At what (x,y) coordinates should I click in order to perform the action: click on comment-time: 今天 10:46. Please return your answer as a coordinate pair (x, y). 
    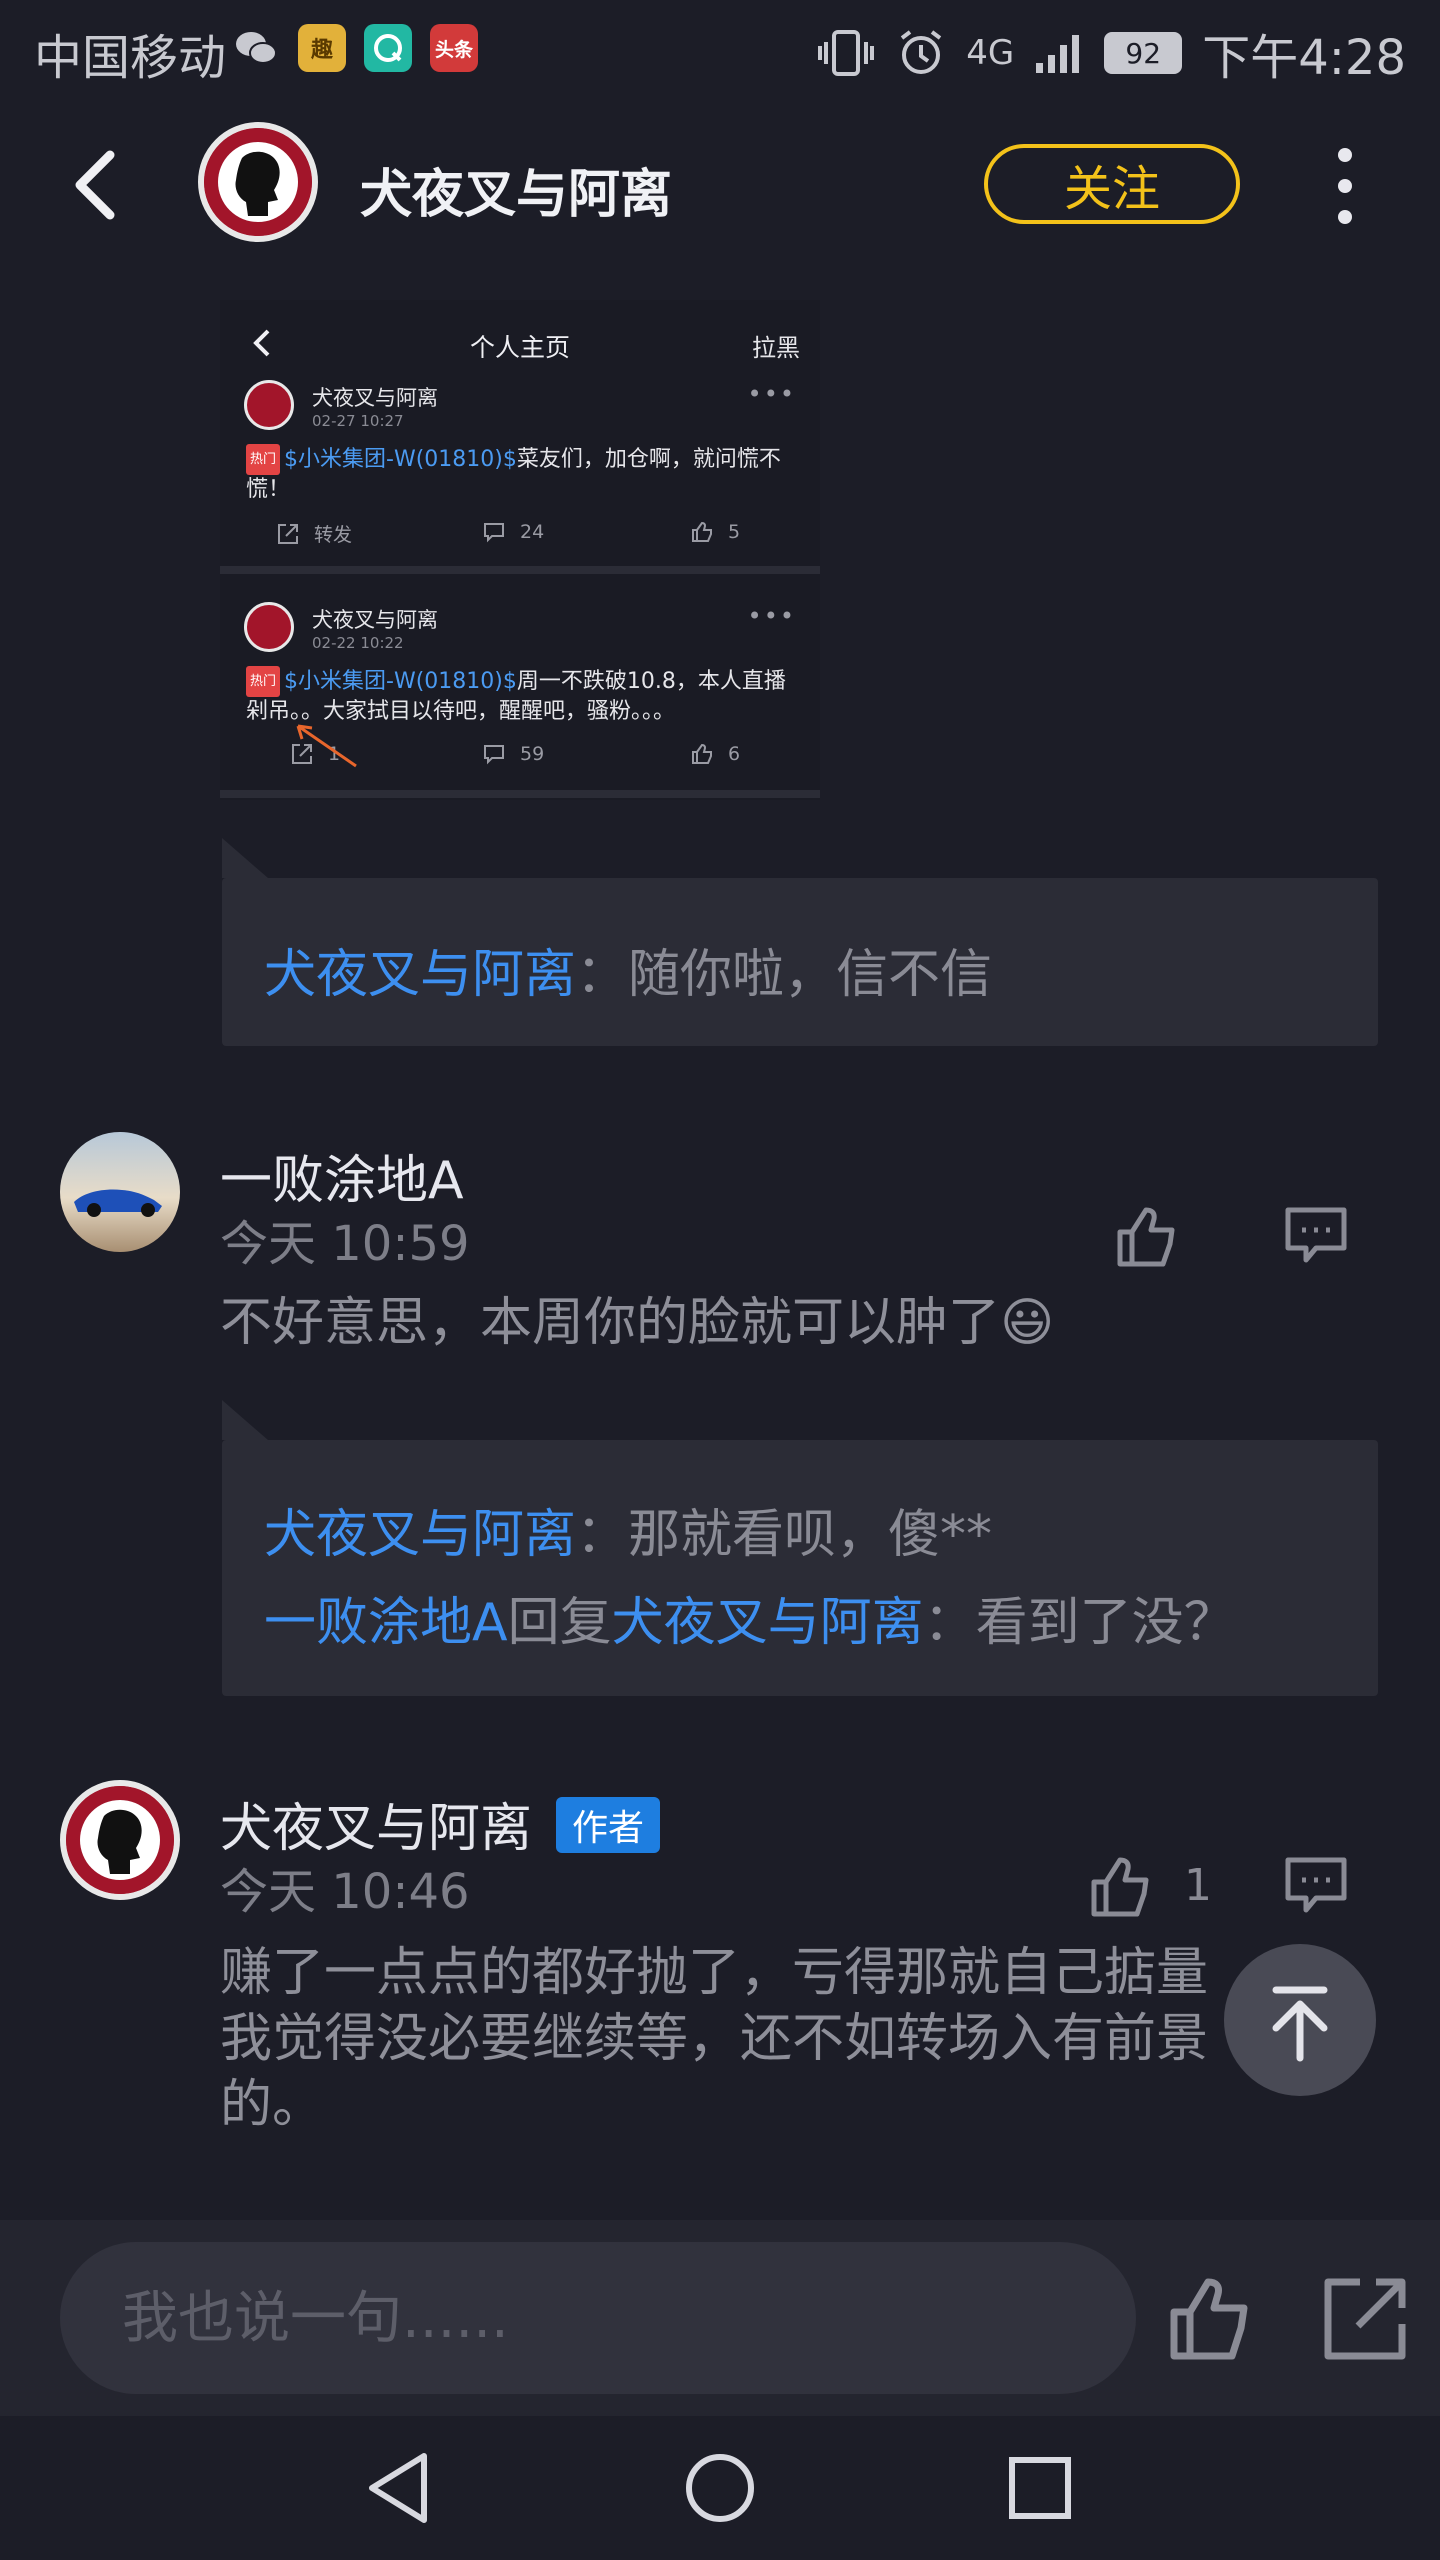
    Looking at the image, I should click on (345, 1892).